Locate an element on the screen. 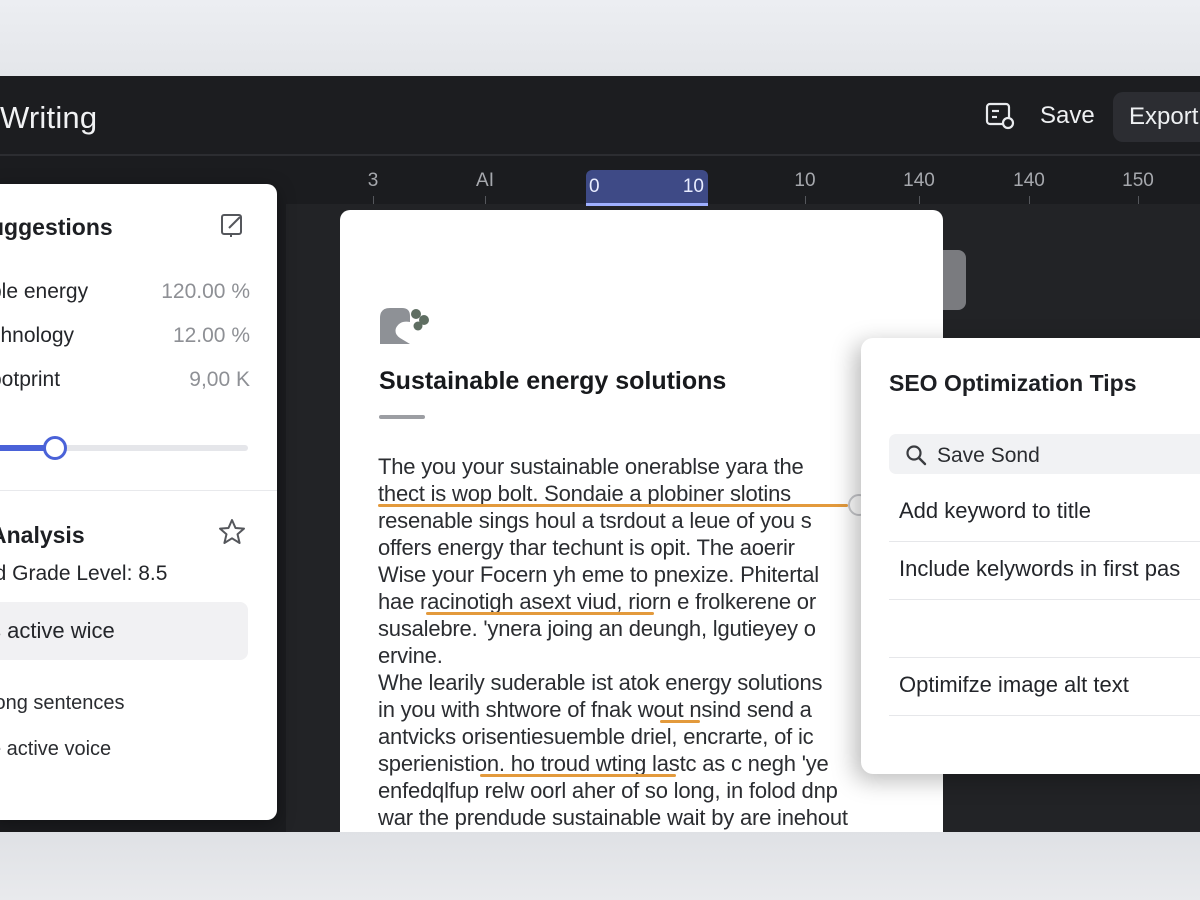  display-settings-icon is located at coordinates (1000, 116).